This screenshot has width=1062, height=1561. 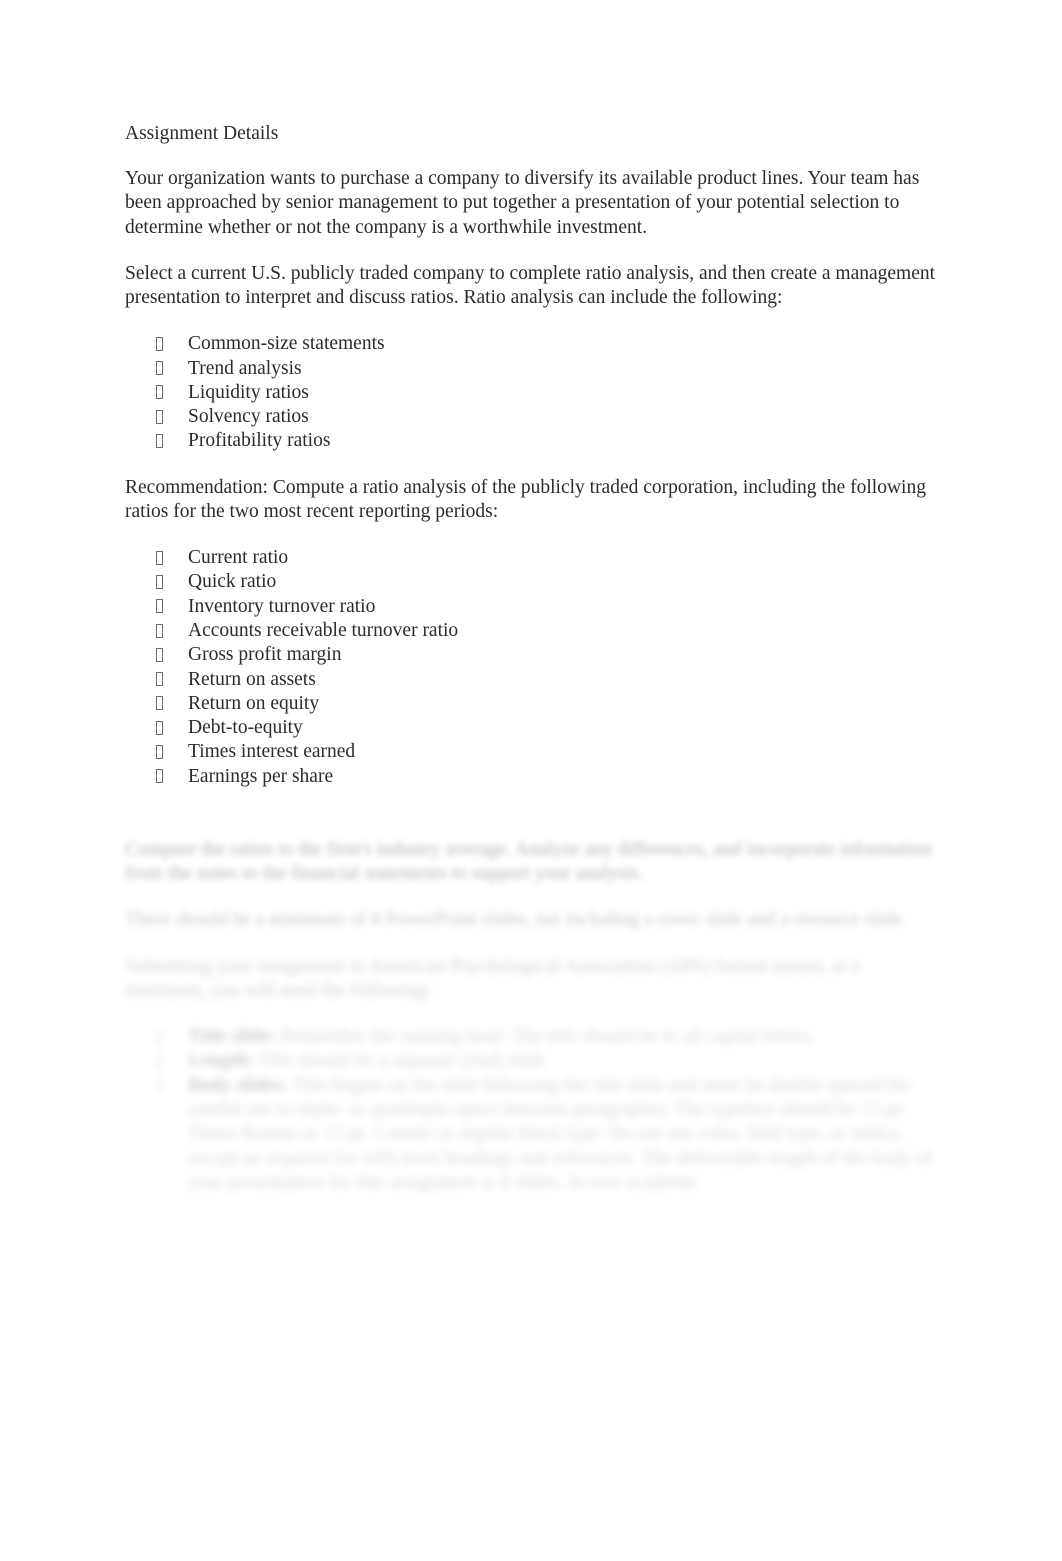 What do you see at coordinates (323, 630) in the screenshot?
I see `list-item-label: Accounts receivable turnover ratio` at bounding box center [323, 630].